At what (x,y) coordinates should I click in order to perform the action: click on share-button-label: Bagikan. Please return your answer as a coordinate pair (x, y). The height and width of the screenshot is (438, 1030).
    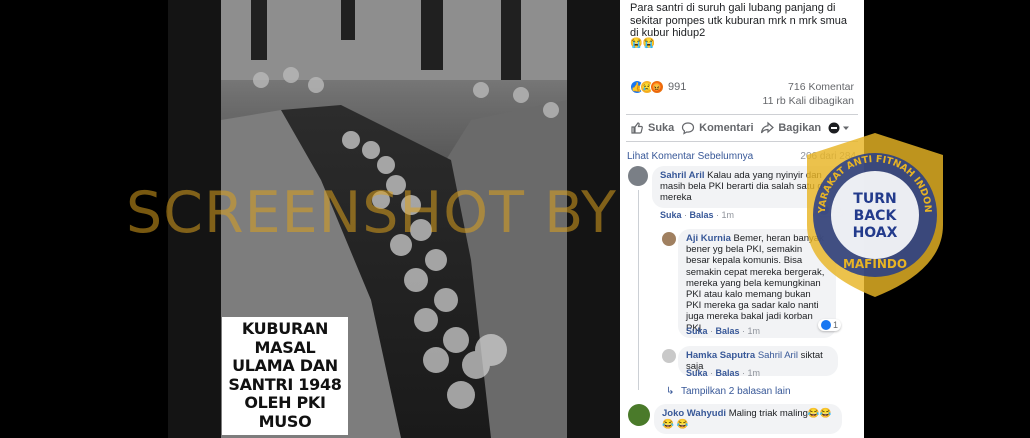
    Looking at the image, I should click on (800, 128).